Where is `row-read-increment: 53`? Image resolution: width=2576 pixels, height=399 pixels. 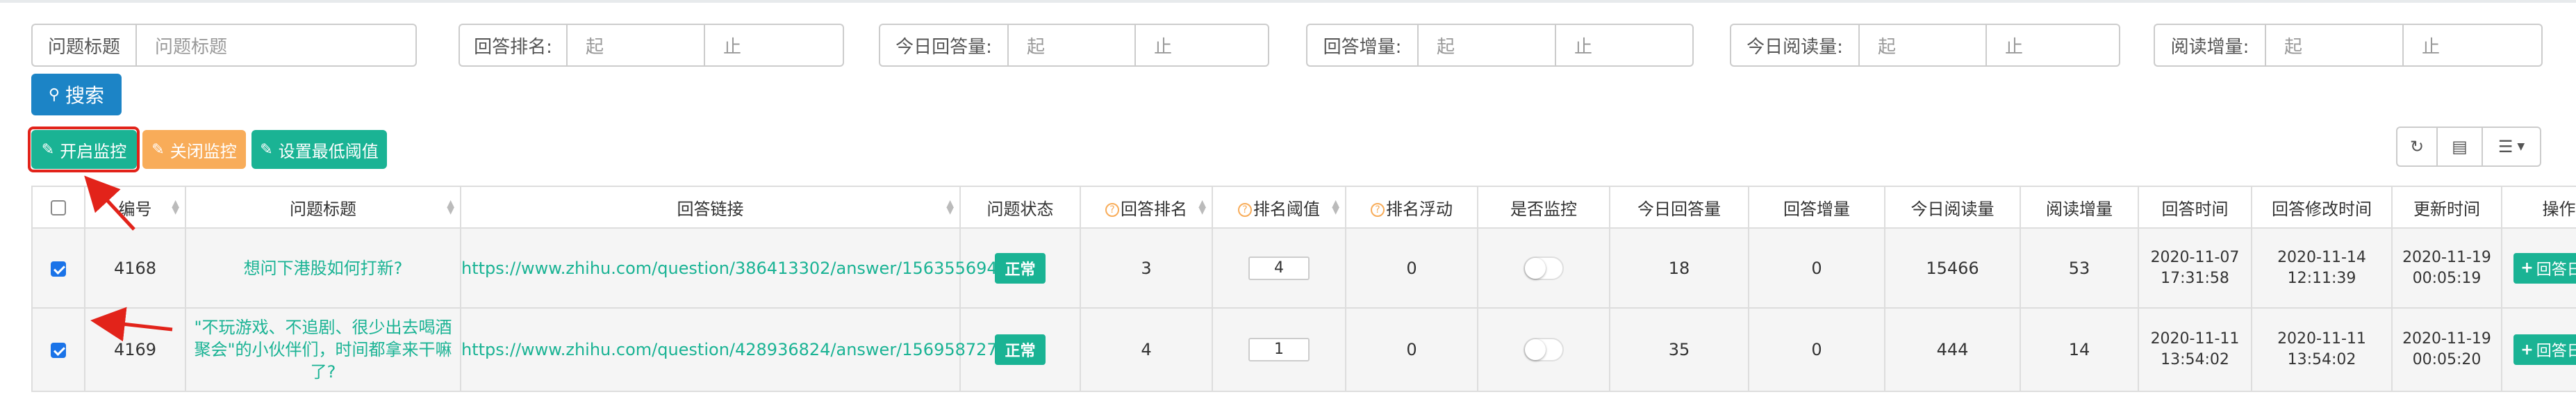
row-read-increment: 53 is located at coordinates (2080, 268).